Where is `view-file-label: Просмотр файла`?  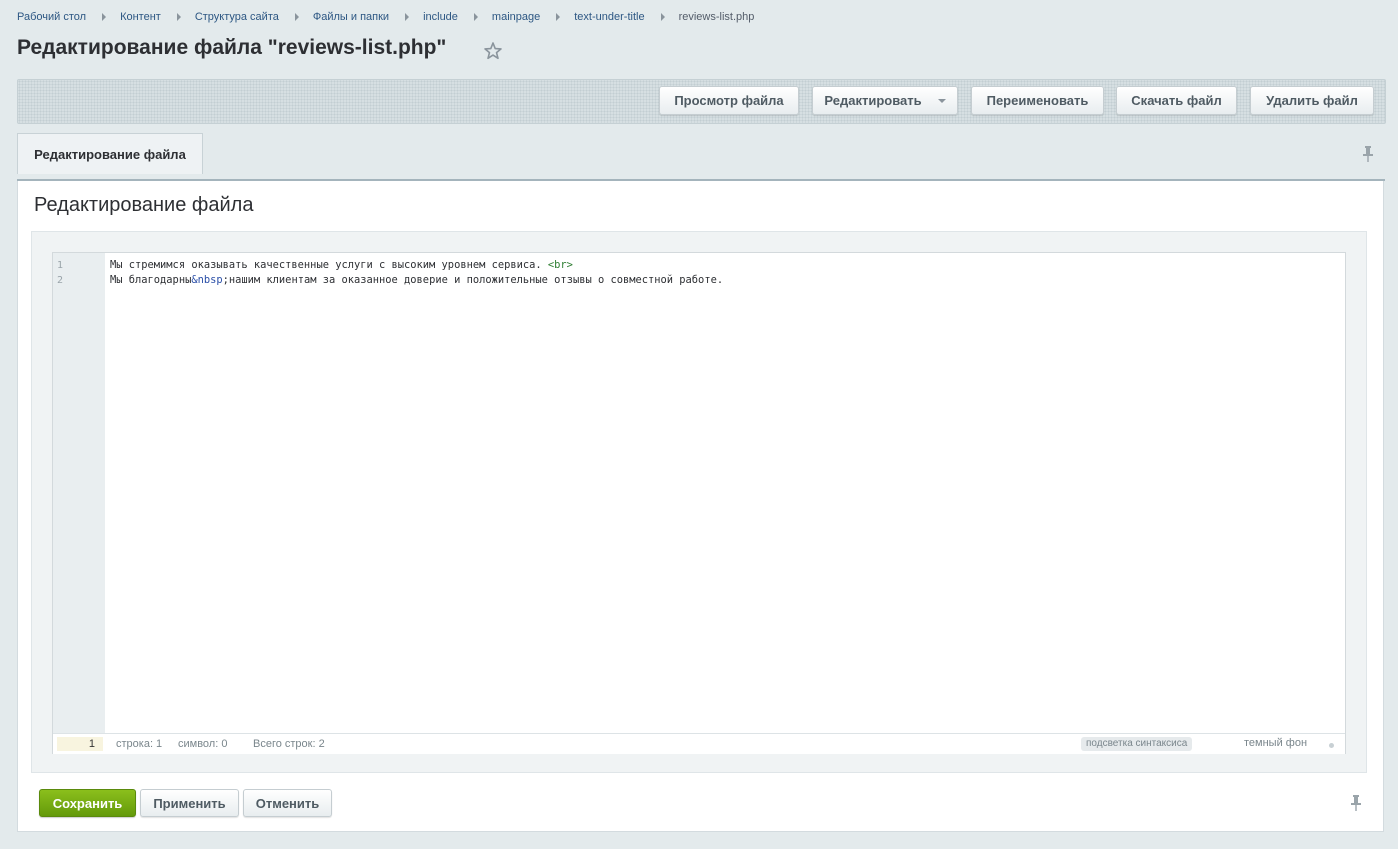
view-file-label: Просмотр файла is located at coordinates (729, 100).